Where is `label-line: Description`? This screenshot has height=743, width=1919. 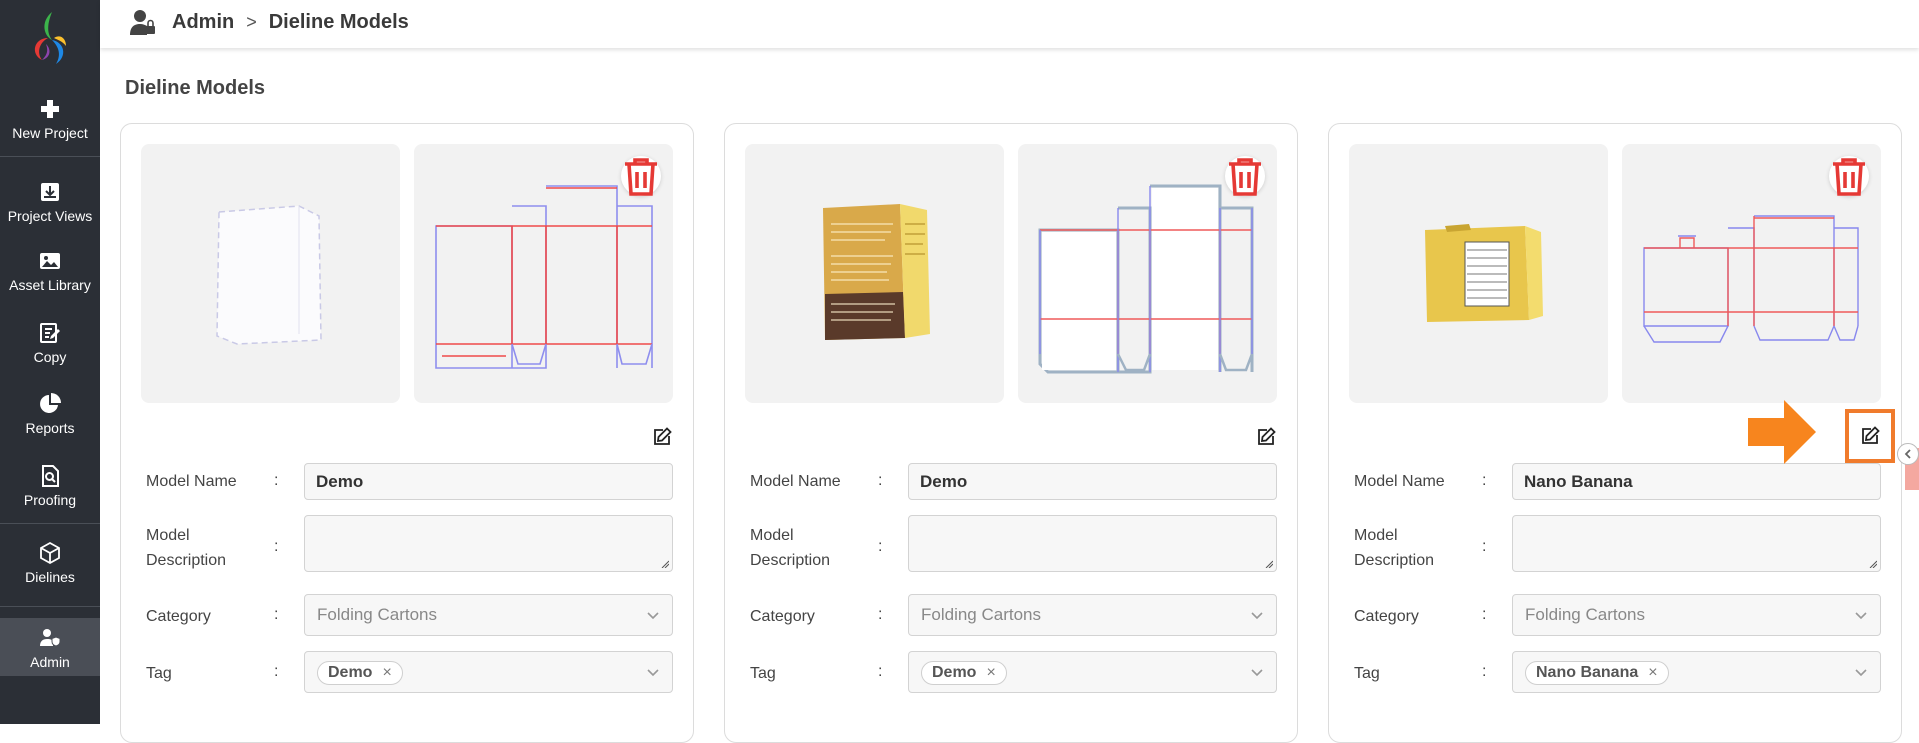 label-line: Description is located at coordinates (1394, 560).